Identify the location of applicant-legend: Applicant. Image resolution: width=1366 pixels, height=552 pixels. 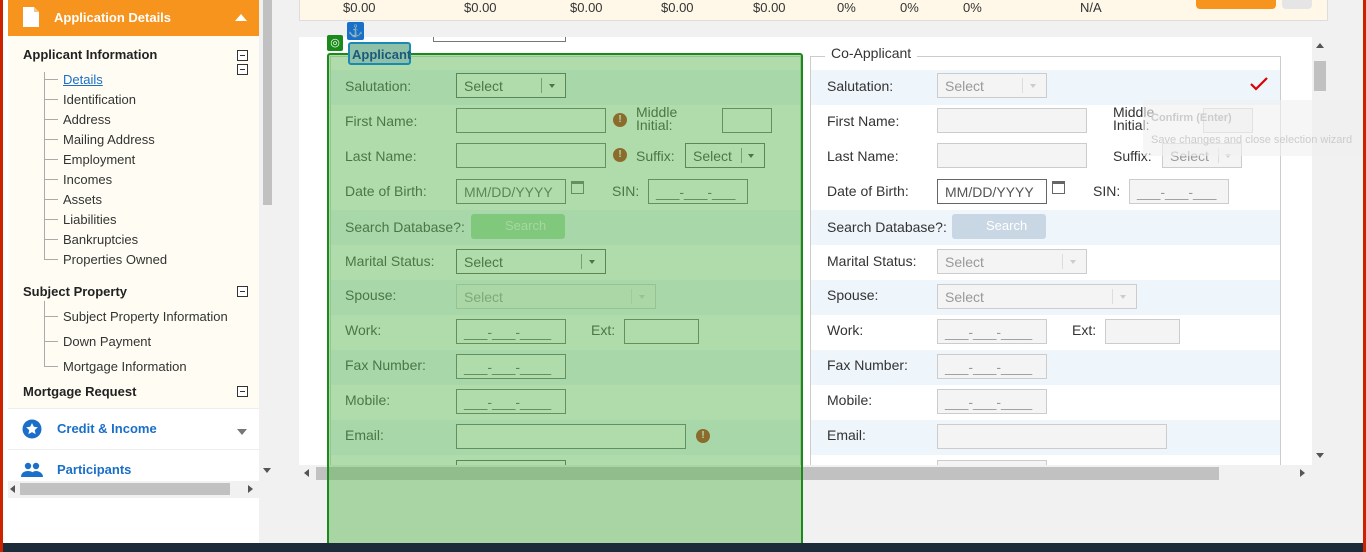
(379, 53).